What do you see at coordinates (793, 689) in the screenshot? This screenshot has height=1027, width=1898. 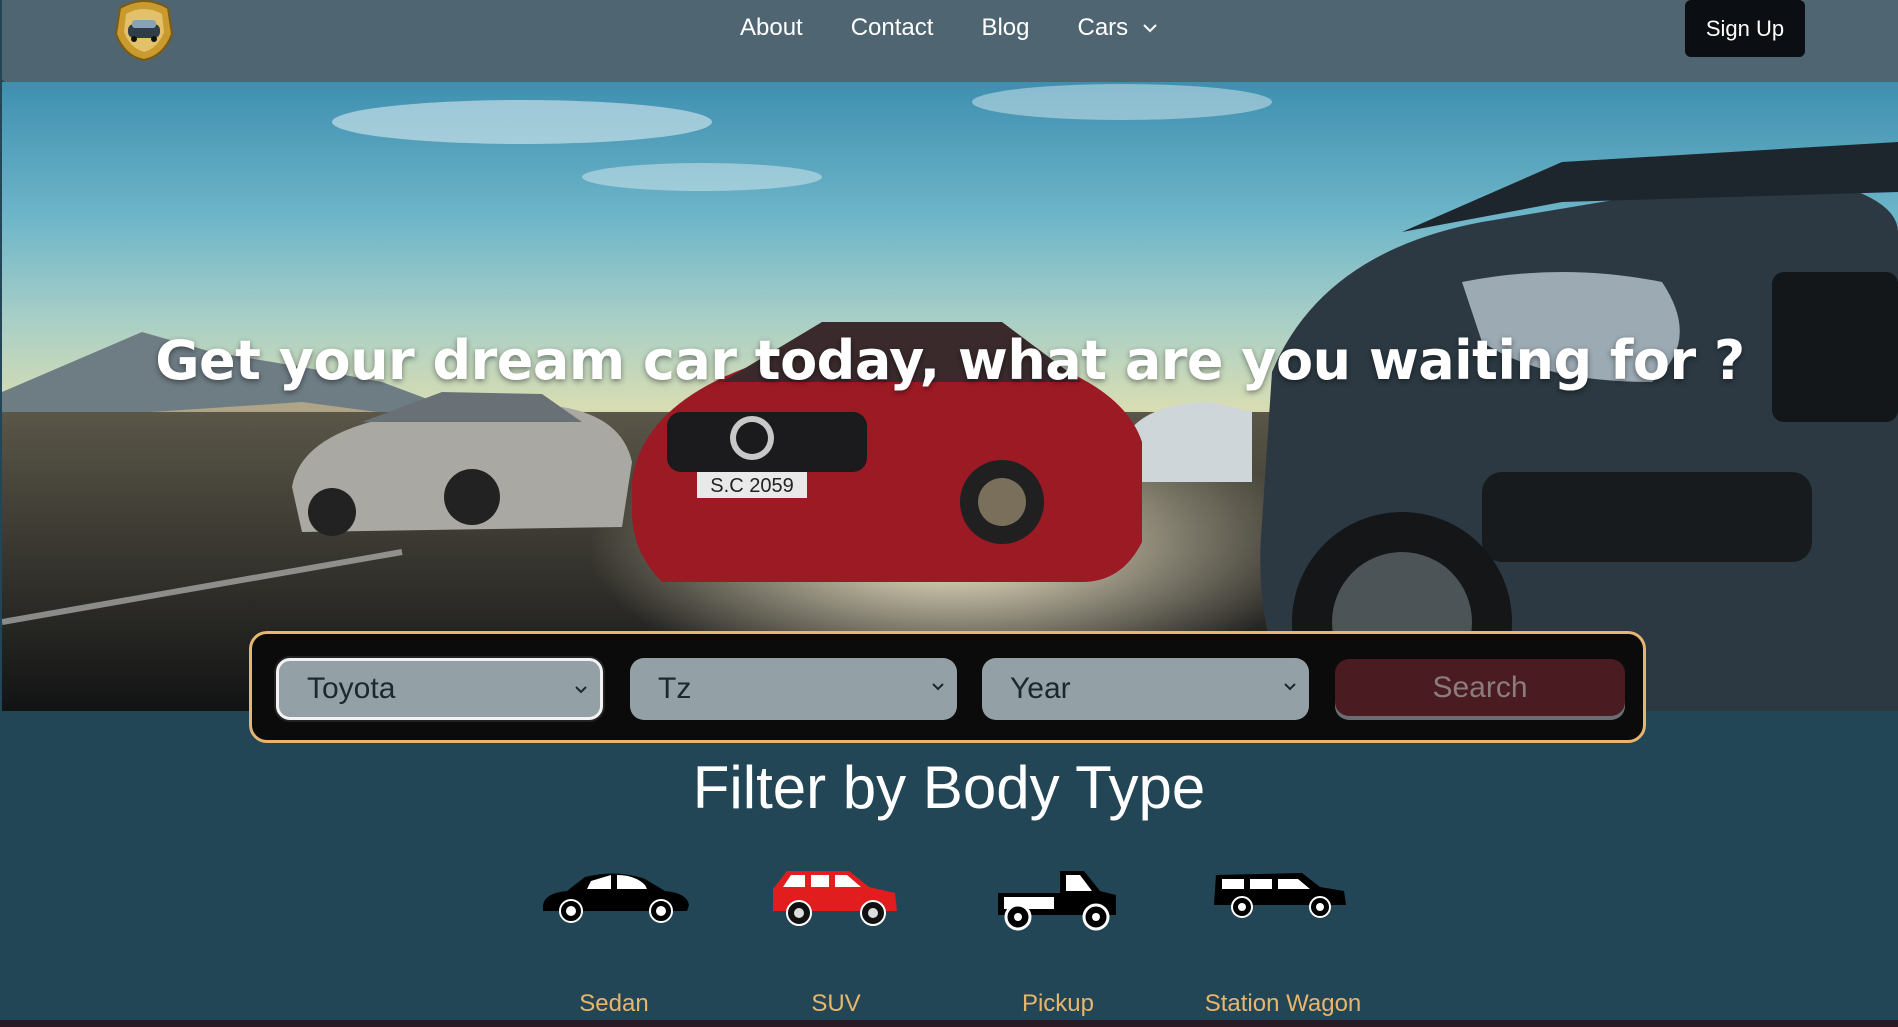 I see `model-select: Tz` at bounding box center [793, 689].